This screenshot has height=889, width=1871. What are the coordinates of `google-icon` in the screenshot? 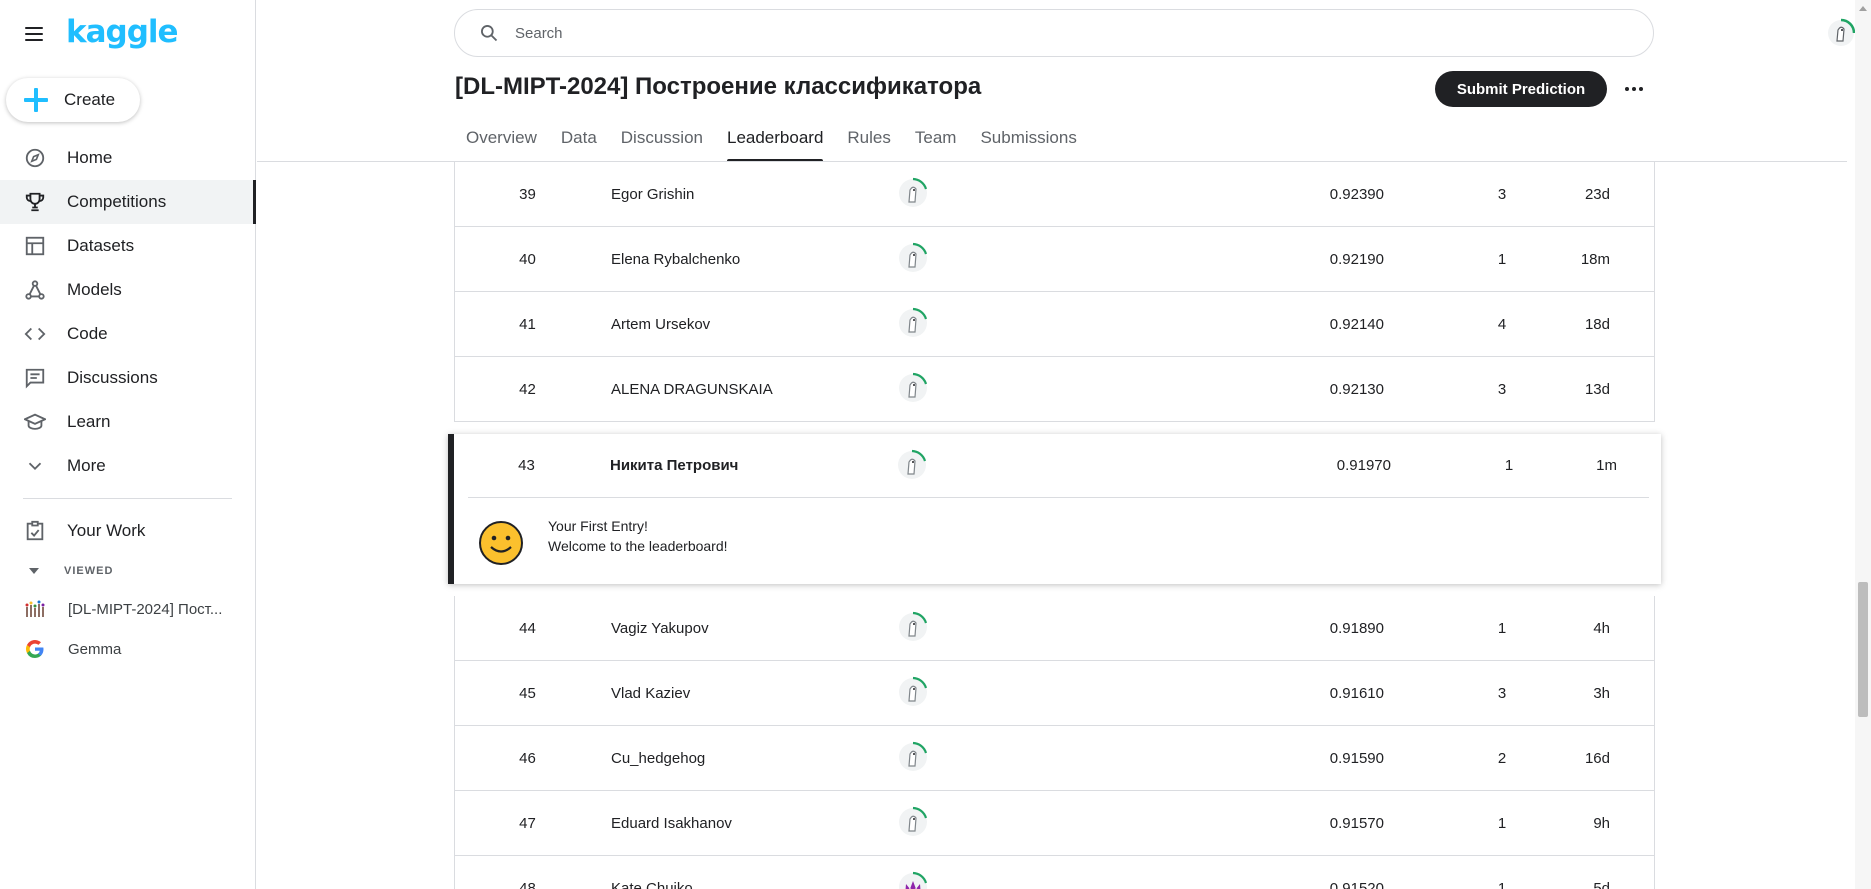 It's located at (35, 649).